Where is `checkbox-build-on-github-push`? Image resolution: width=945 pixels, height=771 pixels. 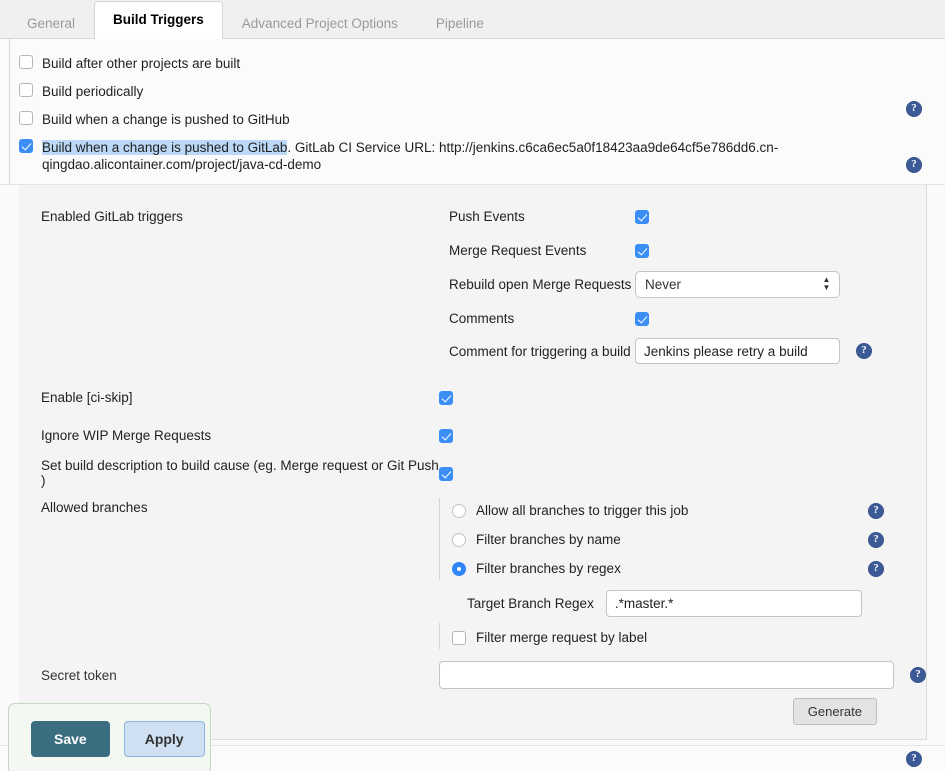
checkbox-build-on-github-push is located at coordinates (26, 118).